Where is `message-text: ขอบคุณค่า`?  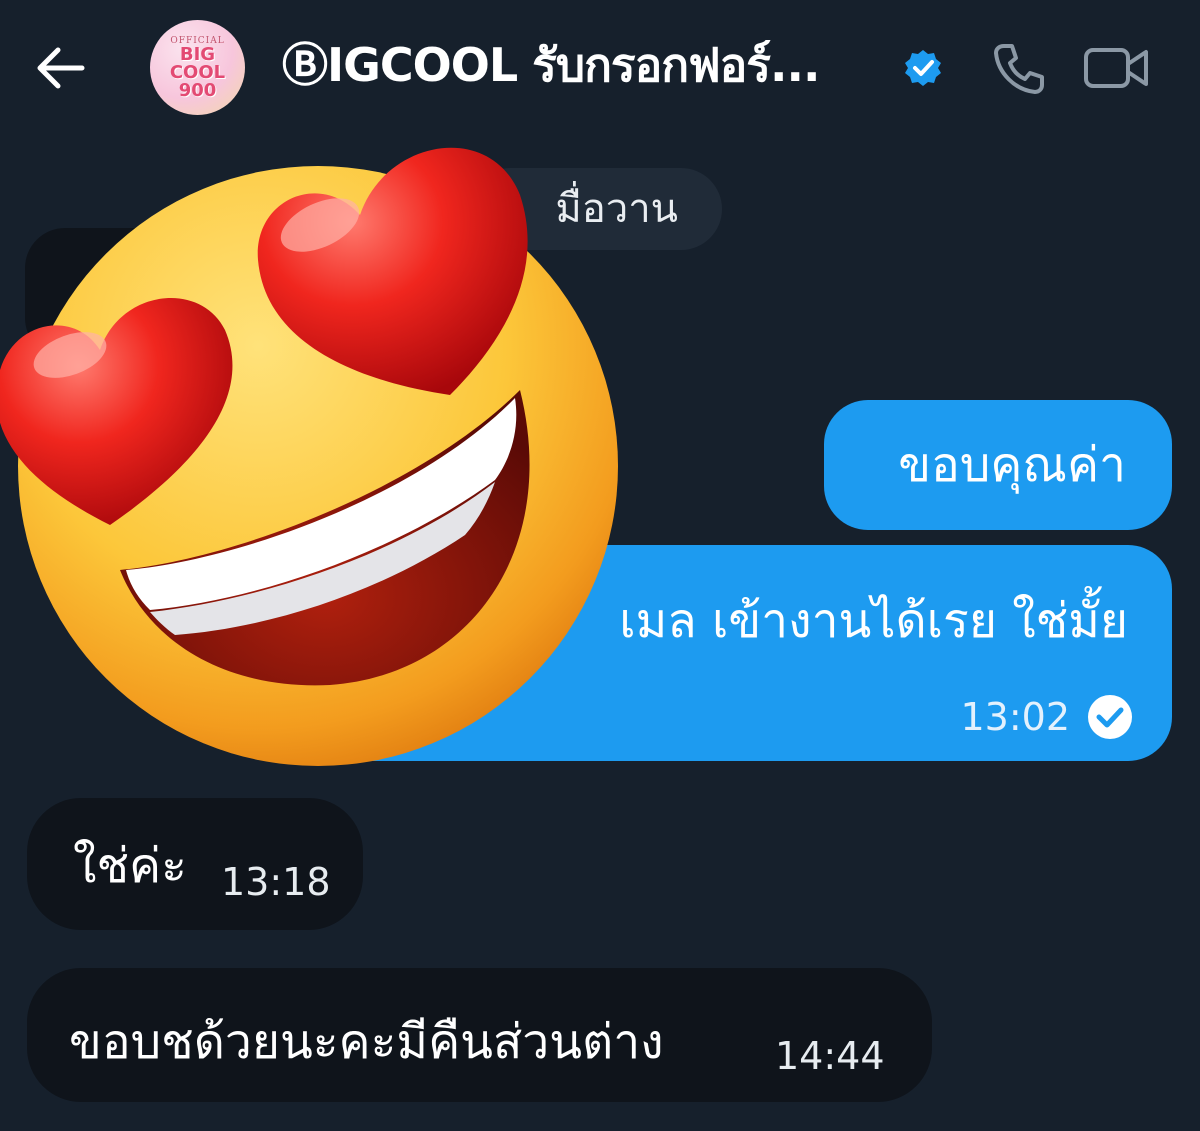 message-text: ขอบคุณค่า is located at coordinates (1012, 465).